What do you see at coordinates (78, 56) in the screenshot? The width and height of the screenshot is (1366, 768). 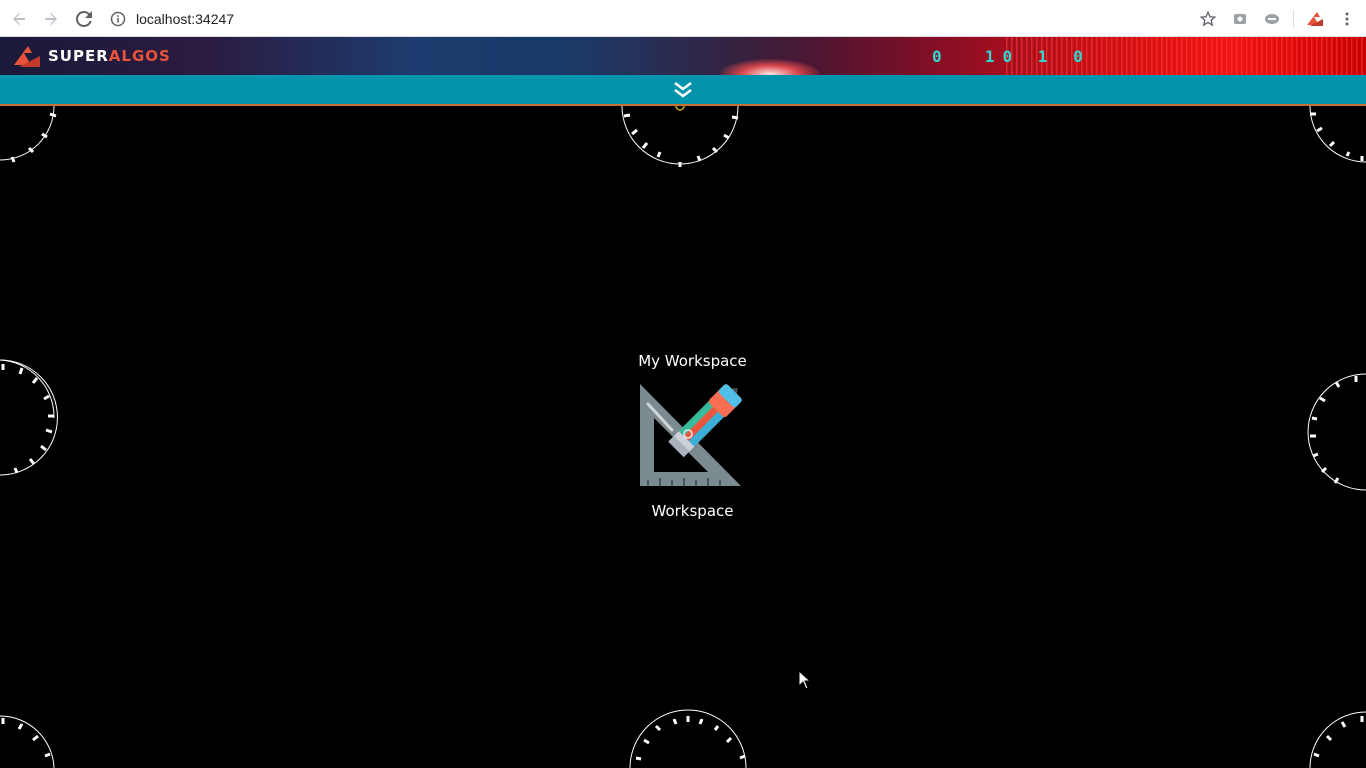 I see `logo-text-super: SUPER` at bounding box center [78, 56].